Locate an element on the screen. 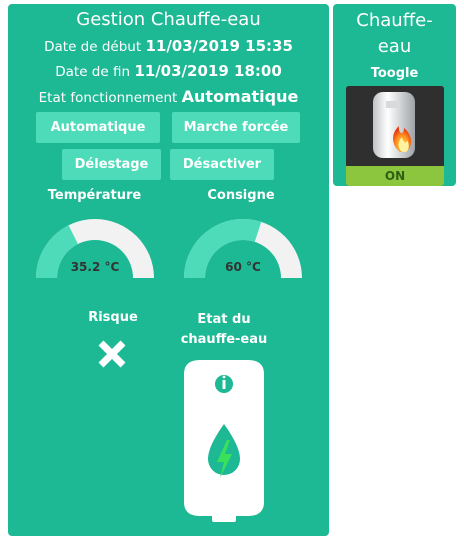 This screenshot has height=540, width=464. heater-state-label-line1: Etat du is located at coordinates (224, 319).